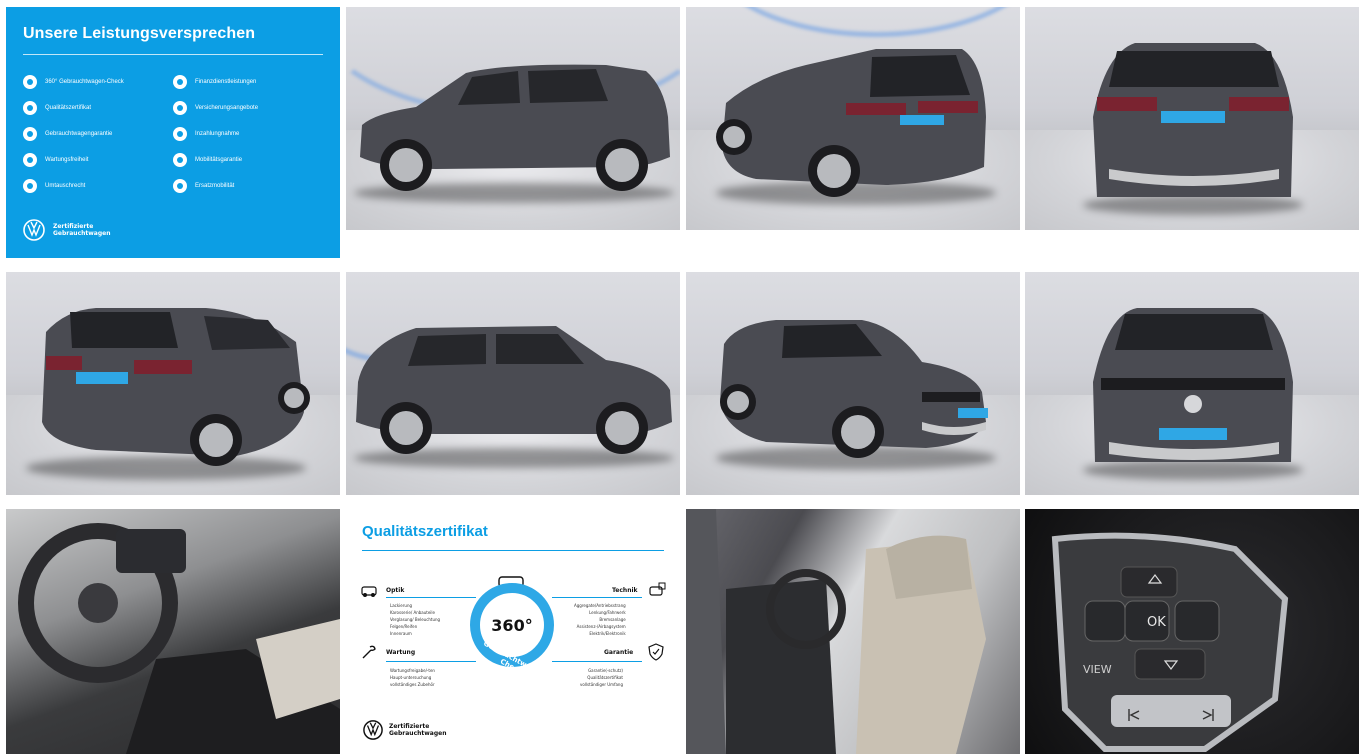  I want to click on car-optik-icon, so click(369, 591).